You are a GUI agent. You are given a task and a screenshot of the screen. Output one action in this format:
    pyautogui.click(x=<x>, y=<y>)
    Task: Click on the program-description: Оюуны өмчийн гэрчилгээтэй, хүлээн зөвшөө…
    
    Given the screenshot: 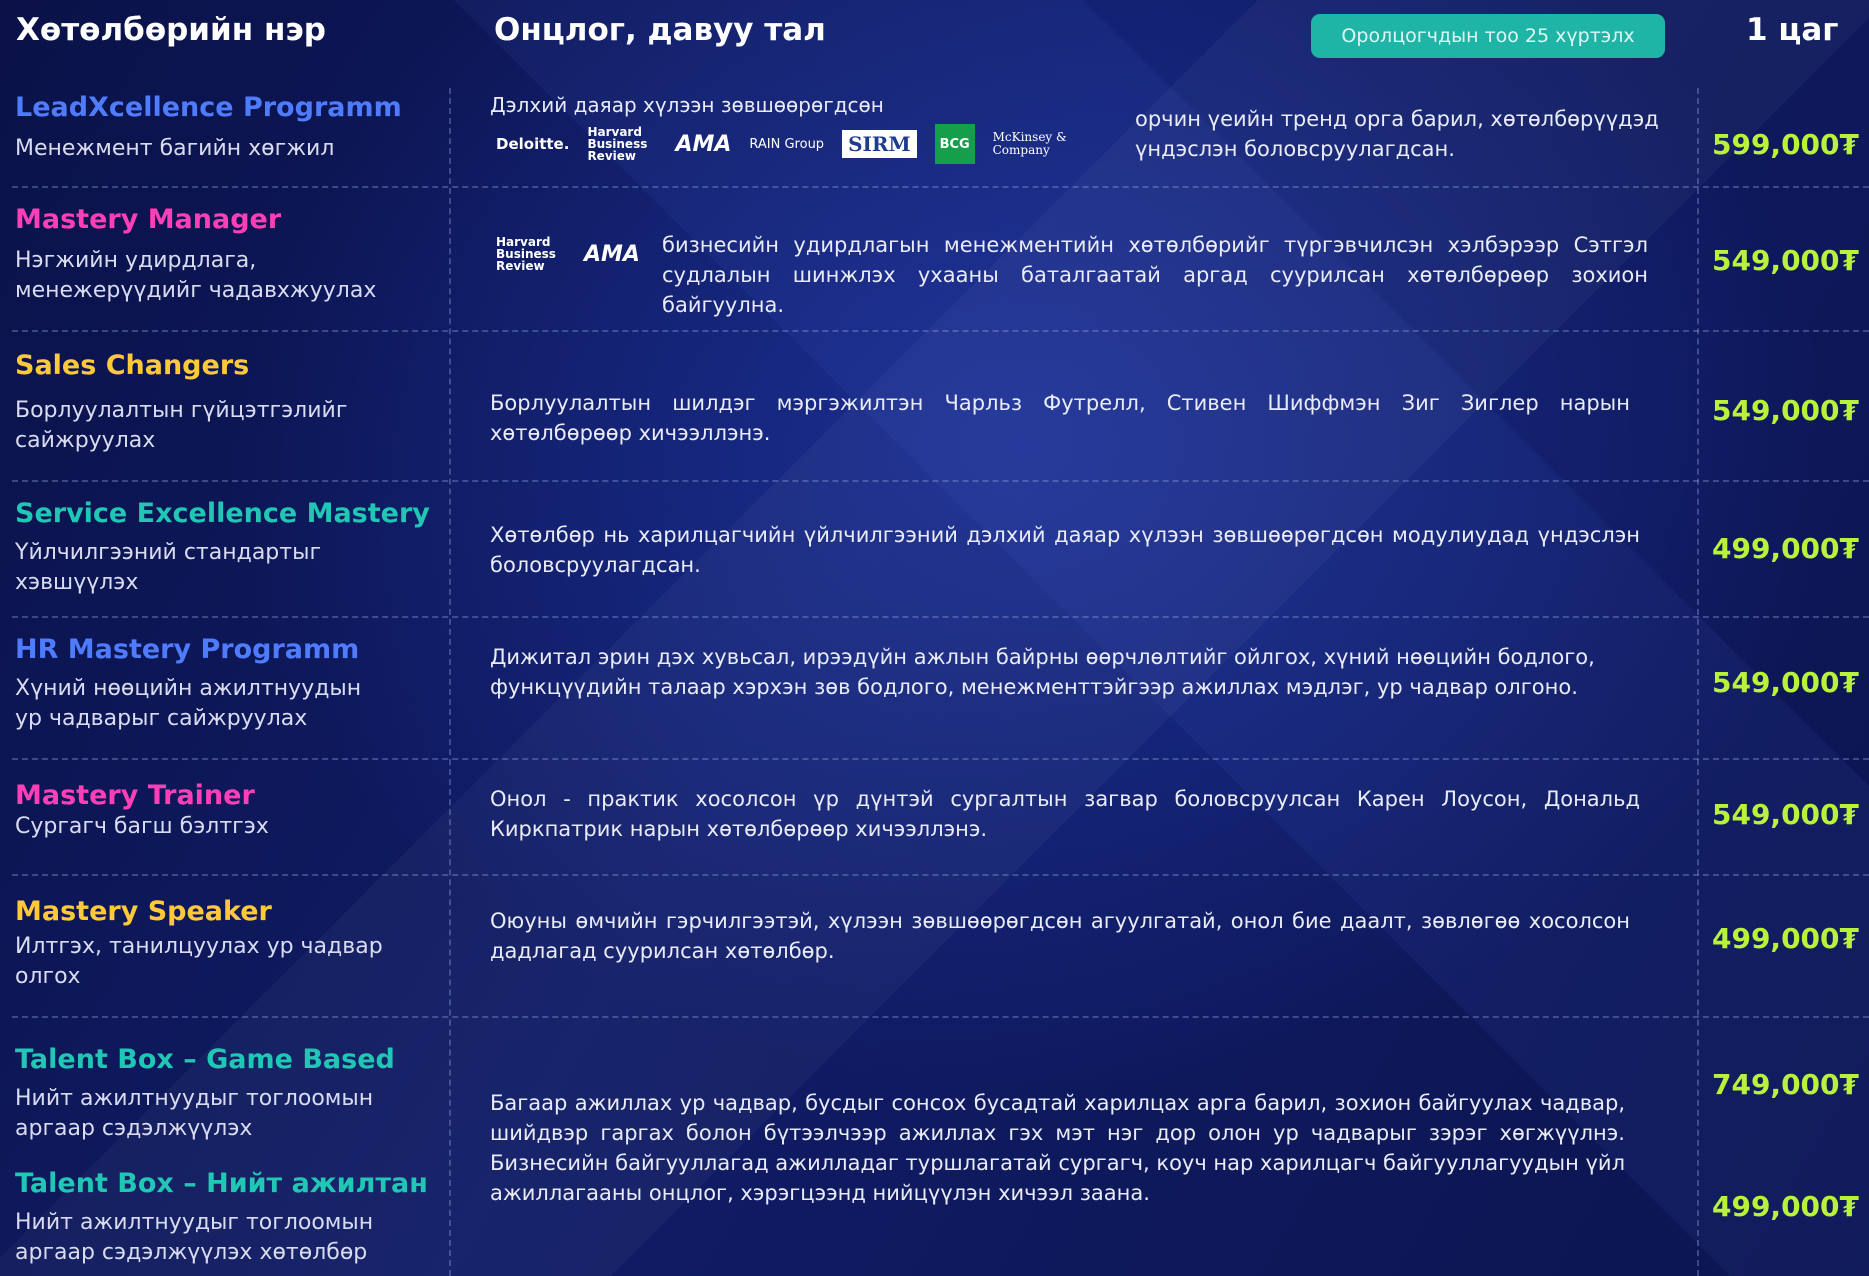 What is the action you would take?
    pyautogui.click(x=1060, y=936)
    